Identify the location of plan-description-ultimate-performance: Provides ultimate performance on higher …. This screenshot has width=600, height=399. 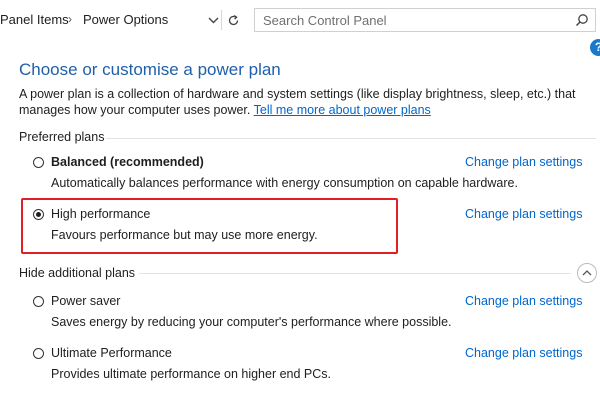
(191, 374).